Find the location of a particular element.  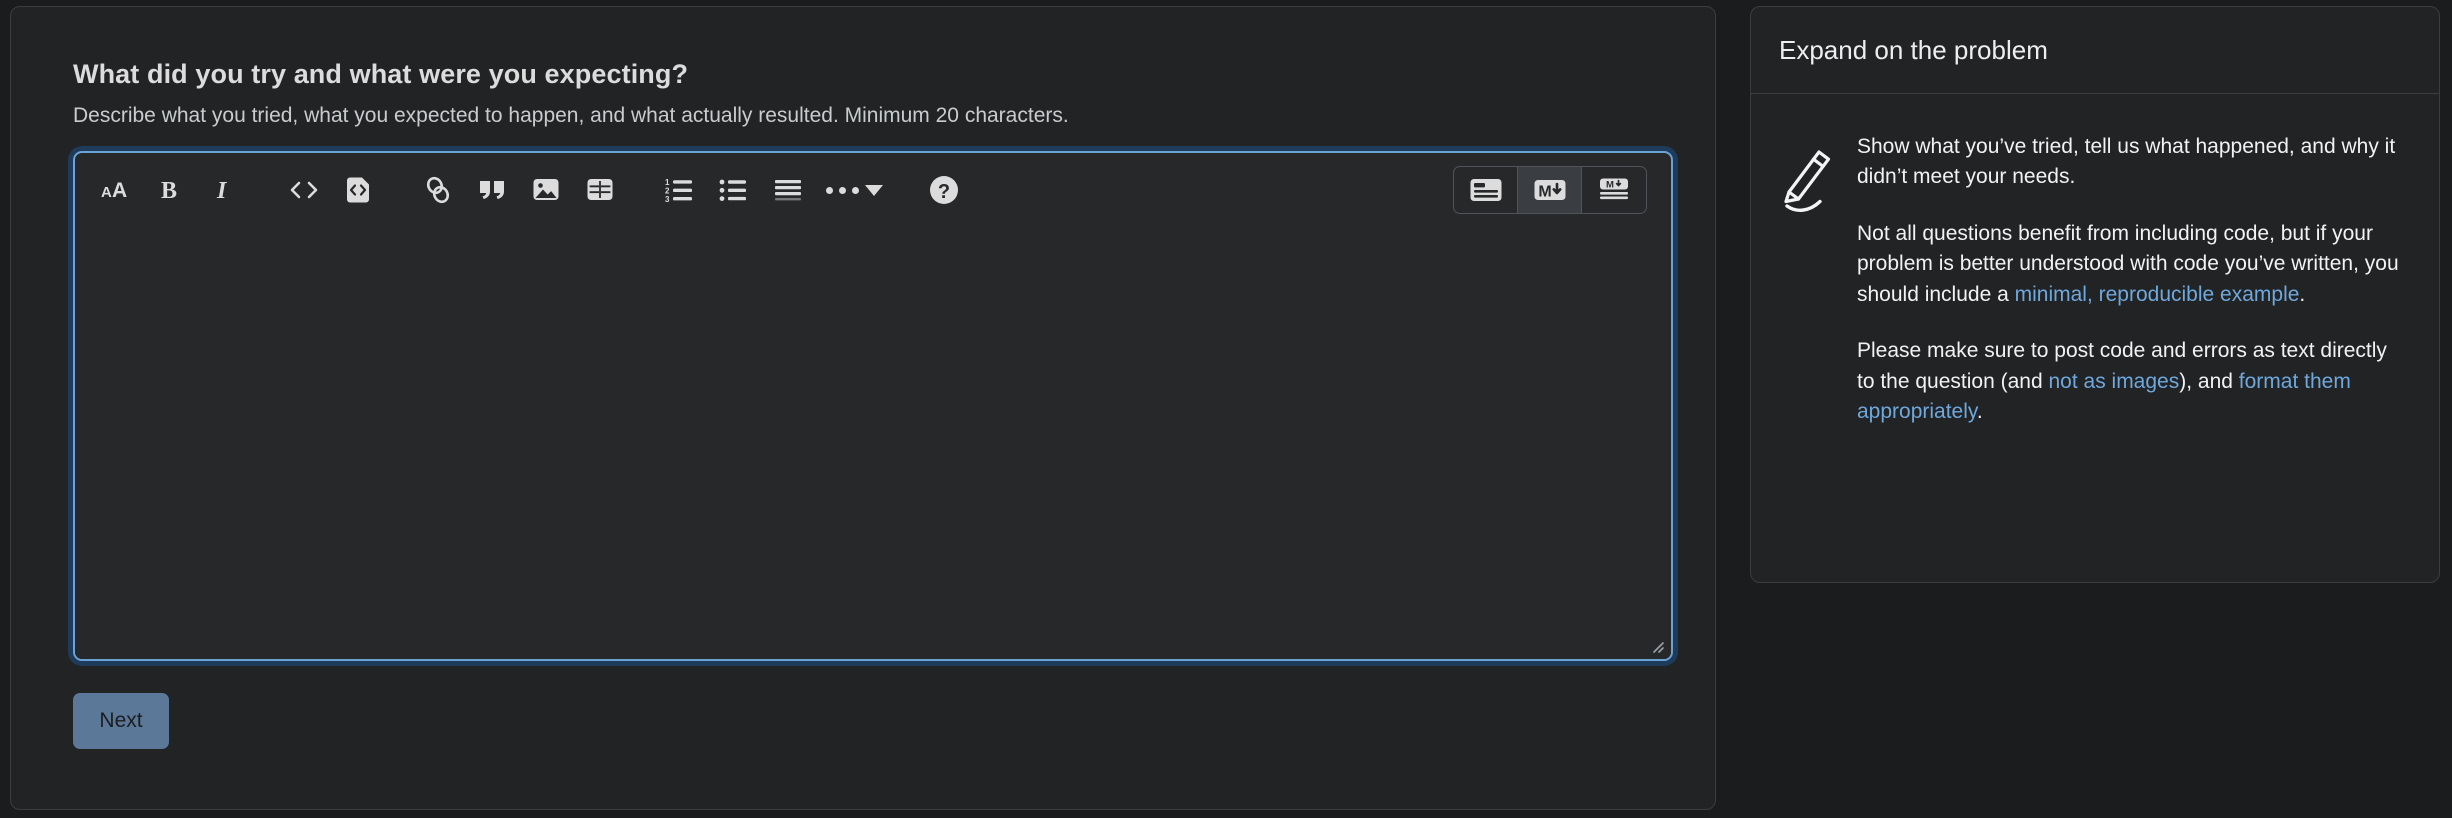

sidebar-header: Expand on the problem is located at coordinates (2095, 50).